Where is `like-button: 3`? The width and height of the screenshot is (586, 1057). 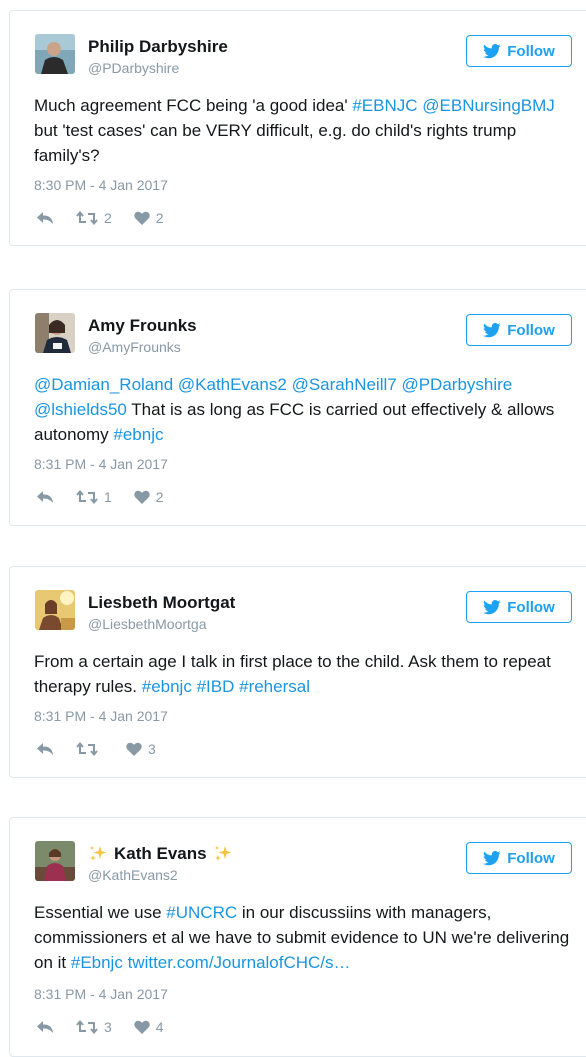
like-button: 3 is located at coordinates (141, 749).